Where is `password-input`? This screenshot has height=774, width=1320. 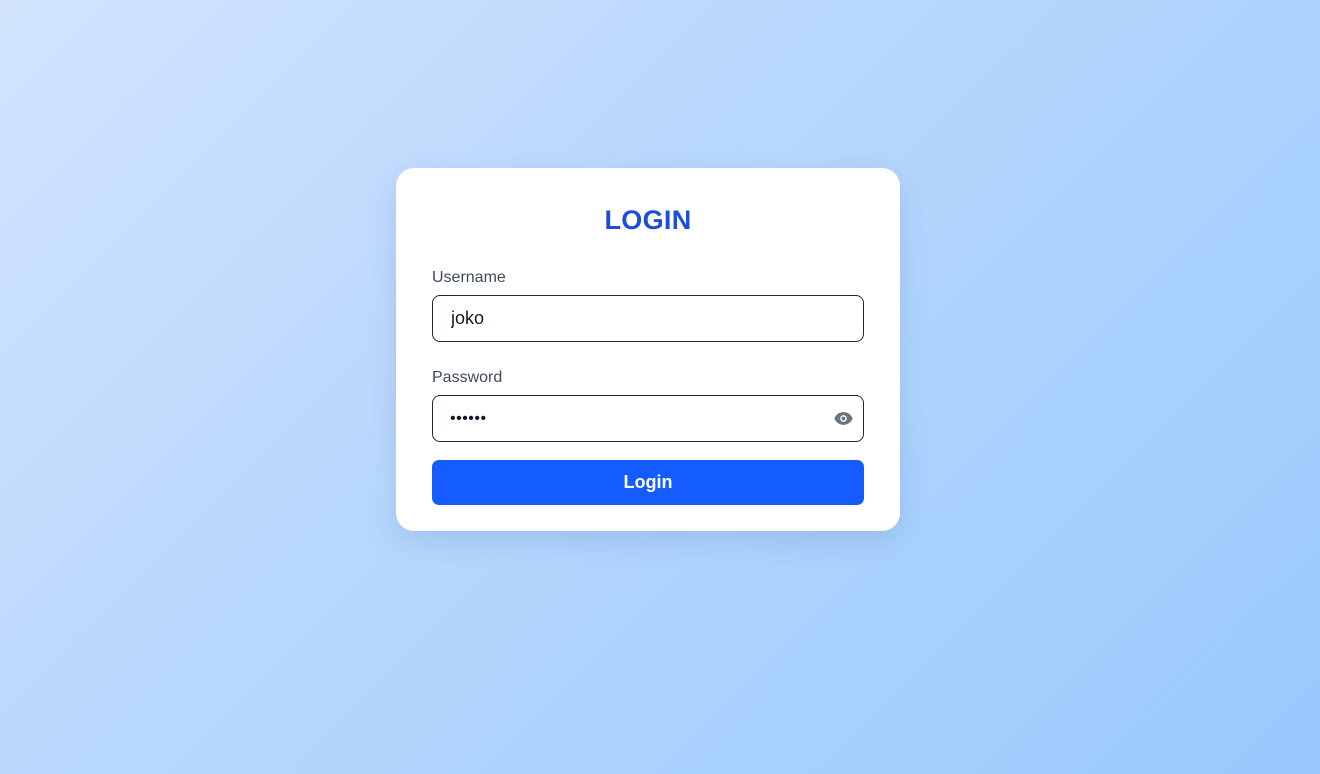 password-input is located at coordinates (648, 418).